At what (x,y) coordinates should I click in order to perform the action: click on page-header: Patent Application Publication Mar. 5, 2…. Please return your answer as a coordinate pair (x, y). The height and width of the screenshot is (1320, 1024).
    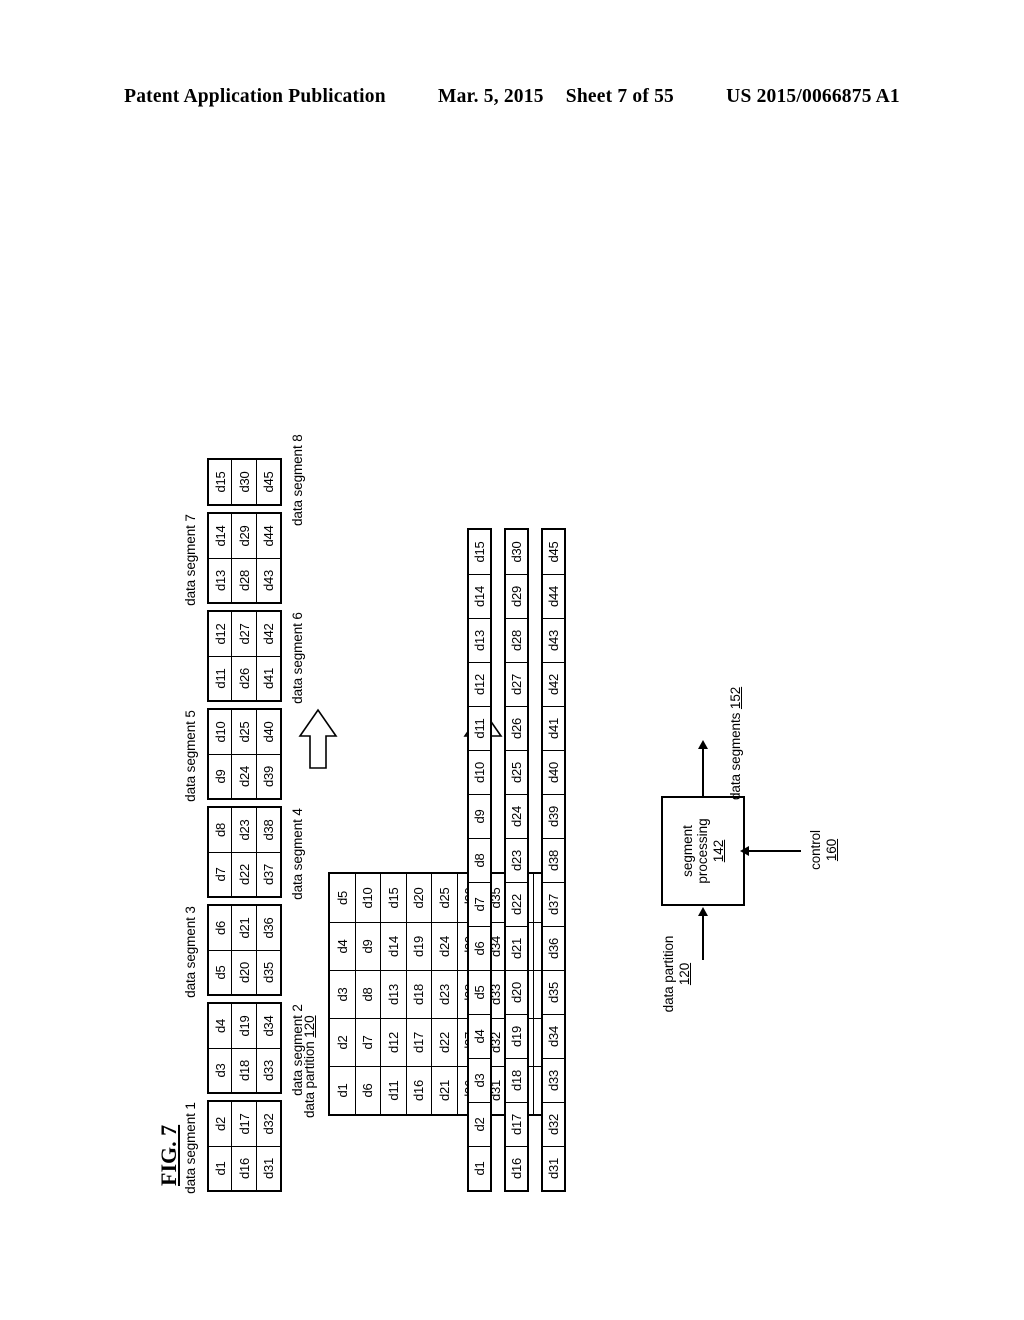
    Looking at the image, I should click on (512, 97).